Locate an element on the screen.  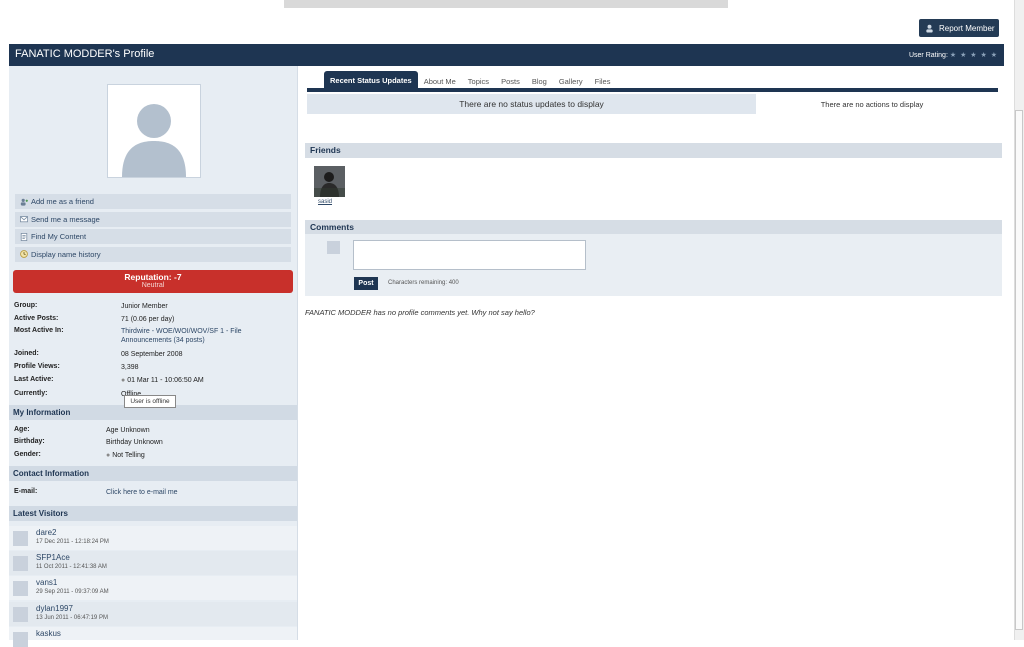
rating-stars: ★ ★ ★ ★ ★ is located at coordinates (974, 55).